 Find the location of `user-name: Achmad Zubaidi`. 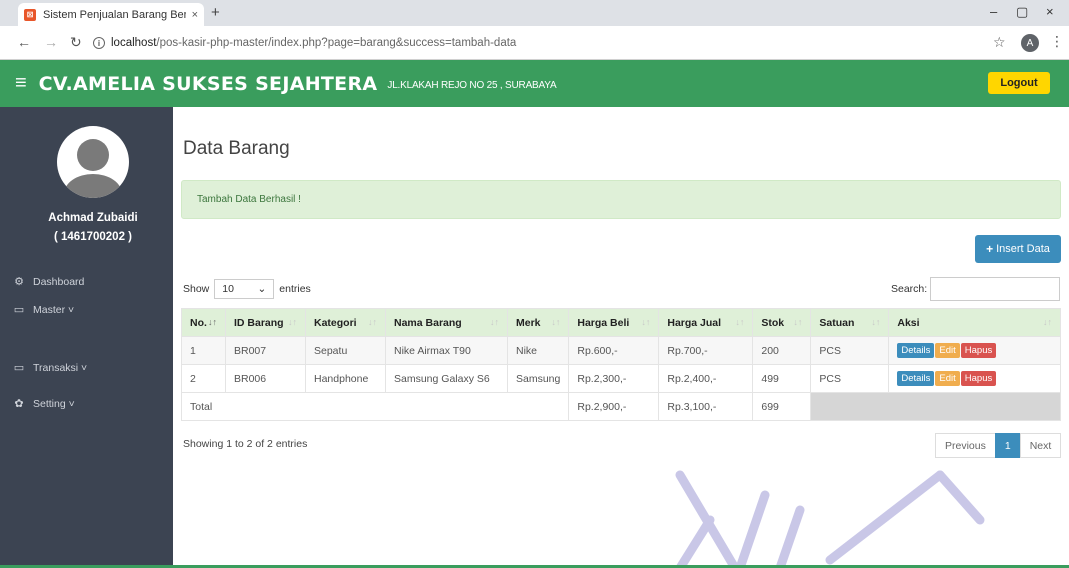

user-name: Achmad Zubaidi is located at coordinates (93, 218).